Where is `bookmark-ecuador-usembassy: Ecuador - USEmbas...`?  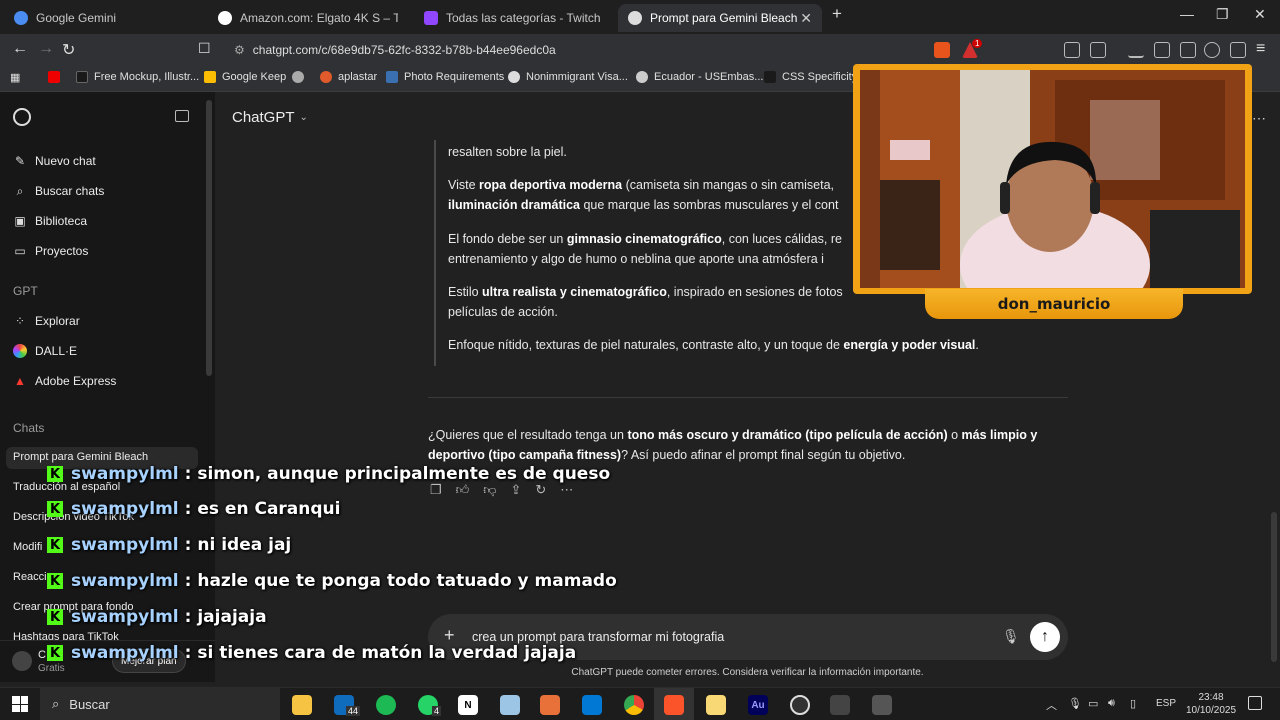
bookmark-ecuador-usembassy: Ecuador - USEmbas... is located at coordinates (699, 77).